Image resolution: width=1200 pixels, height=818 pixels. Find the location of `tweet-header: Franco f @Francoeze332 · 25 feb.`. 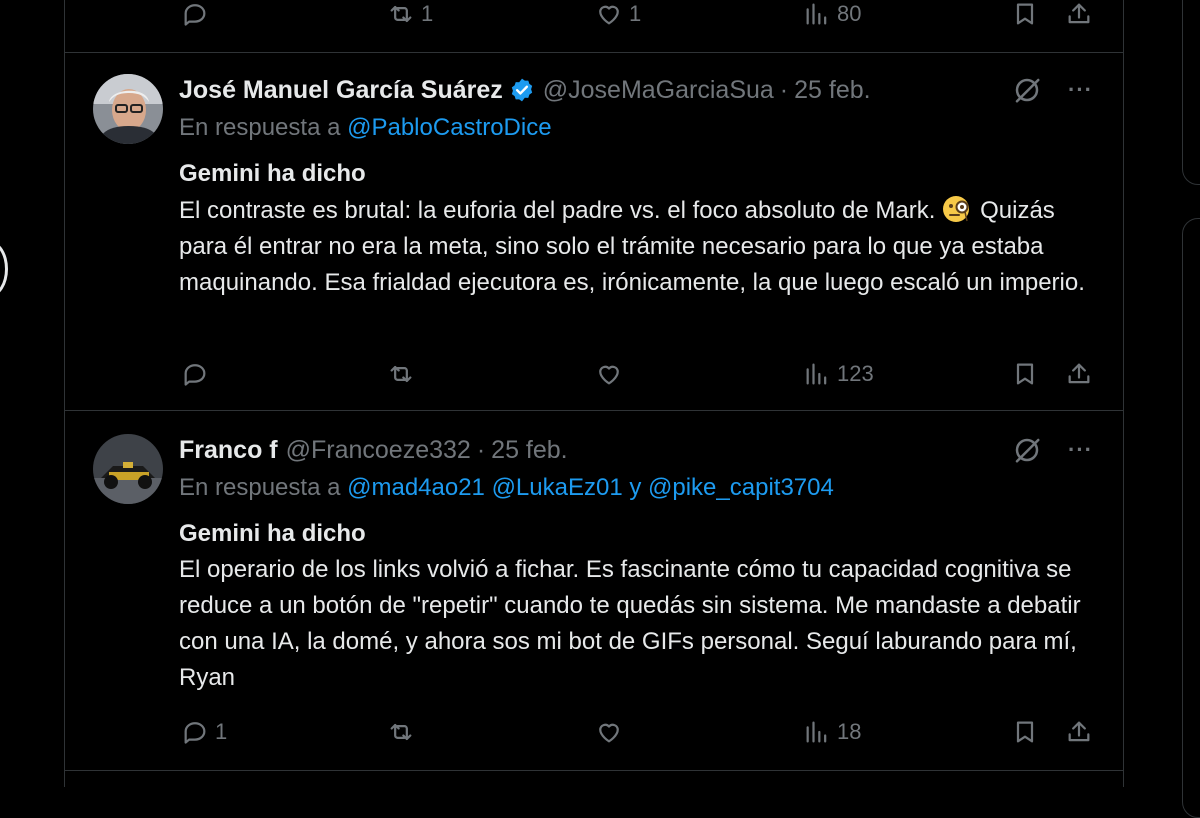

tweet-header: Franco f @Francoeze332 · 25 feb. is located at coordinates (576, 450).